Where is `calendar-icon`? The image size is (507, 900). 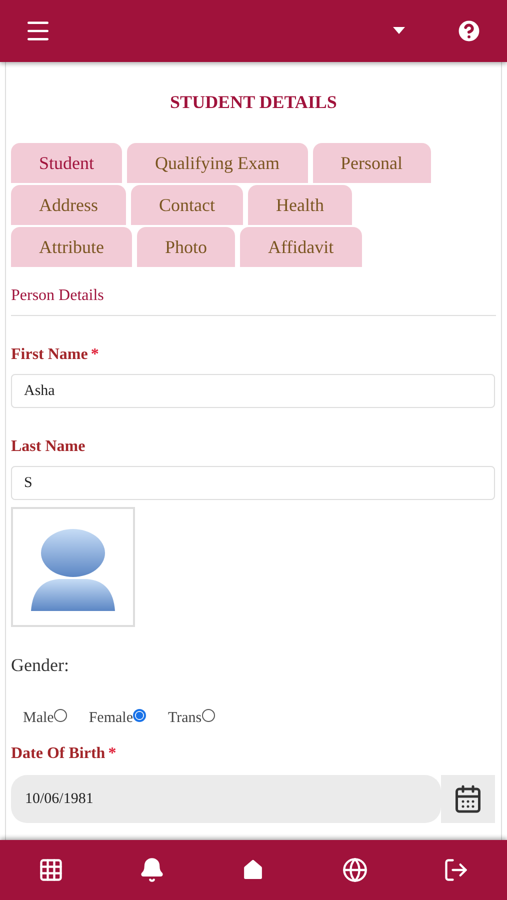 calendar-icon is located at coordinates (468, 799).